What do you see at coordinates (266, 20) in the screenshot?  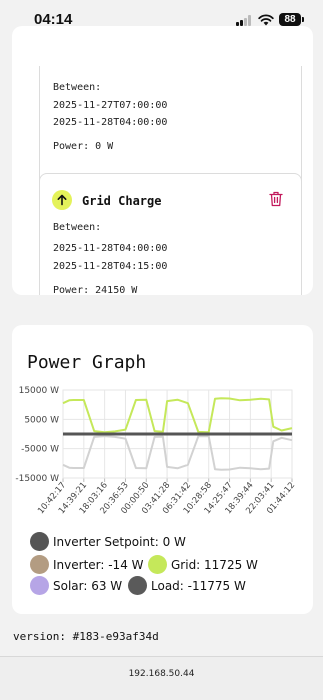 I see `wifi-icon` at bounding box center [266, 20].